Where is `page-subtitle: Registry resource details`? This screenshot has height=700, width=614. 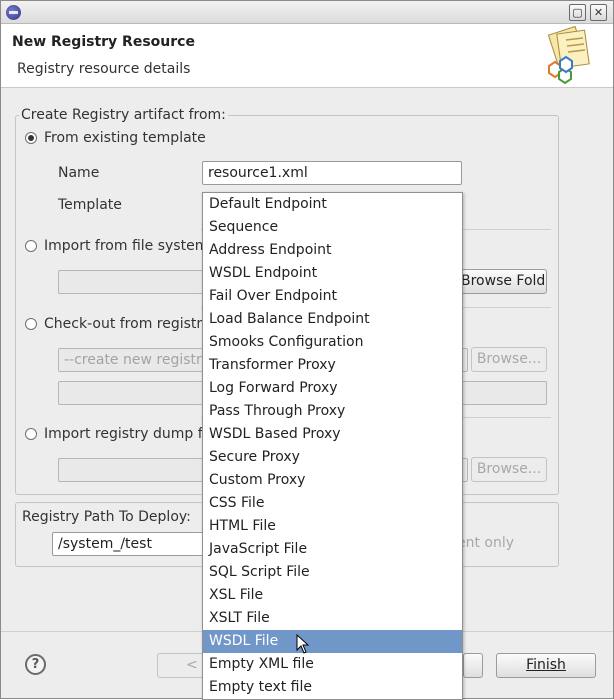
page-subtitle: Registry resource details is located at coordinates (104, 69).